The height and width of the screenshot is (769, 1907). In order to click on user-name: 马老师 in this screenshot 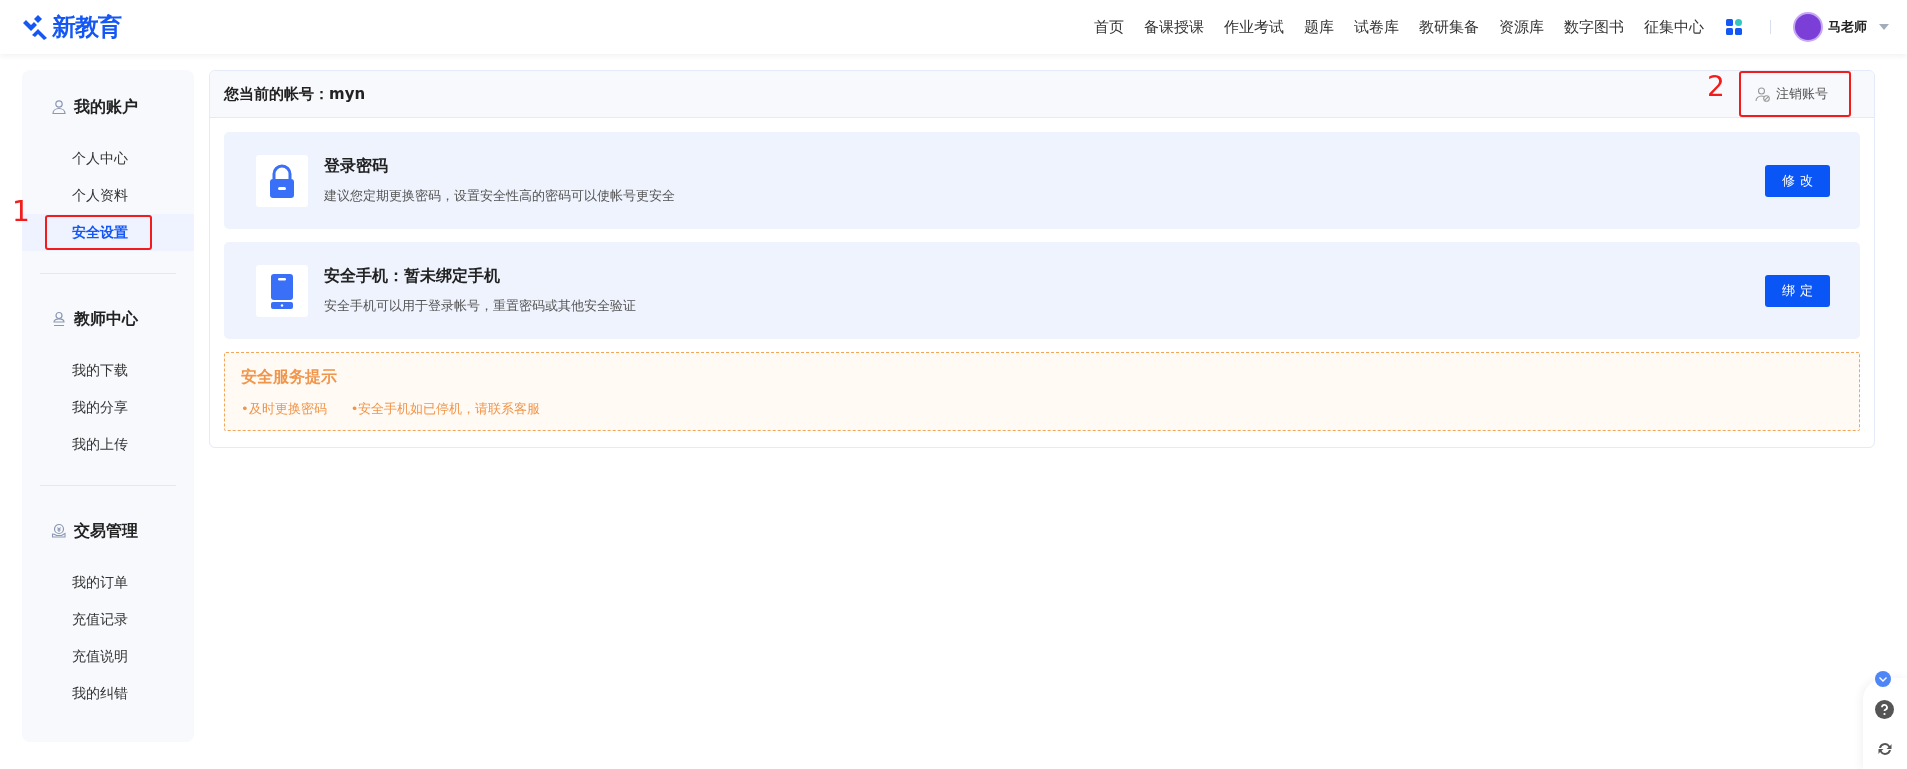, I will do `click(1847, 27)`.